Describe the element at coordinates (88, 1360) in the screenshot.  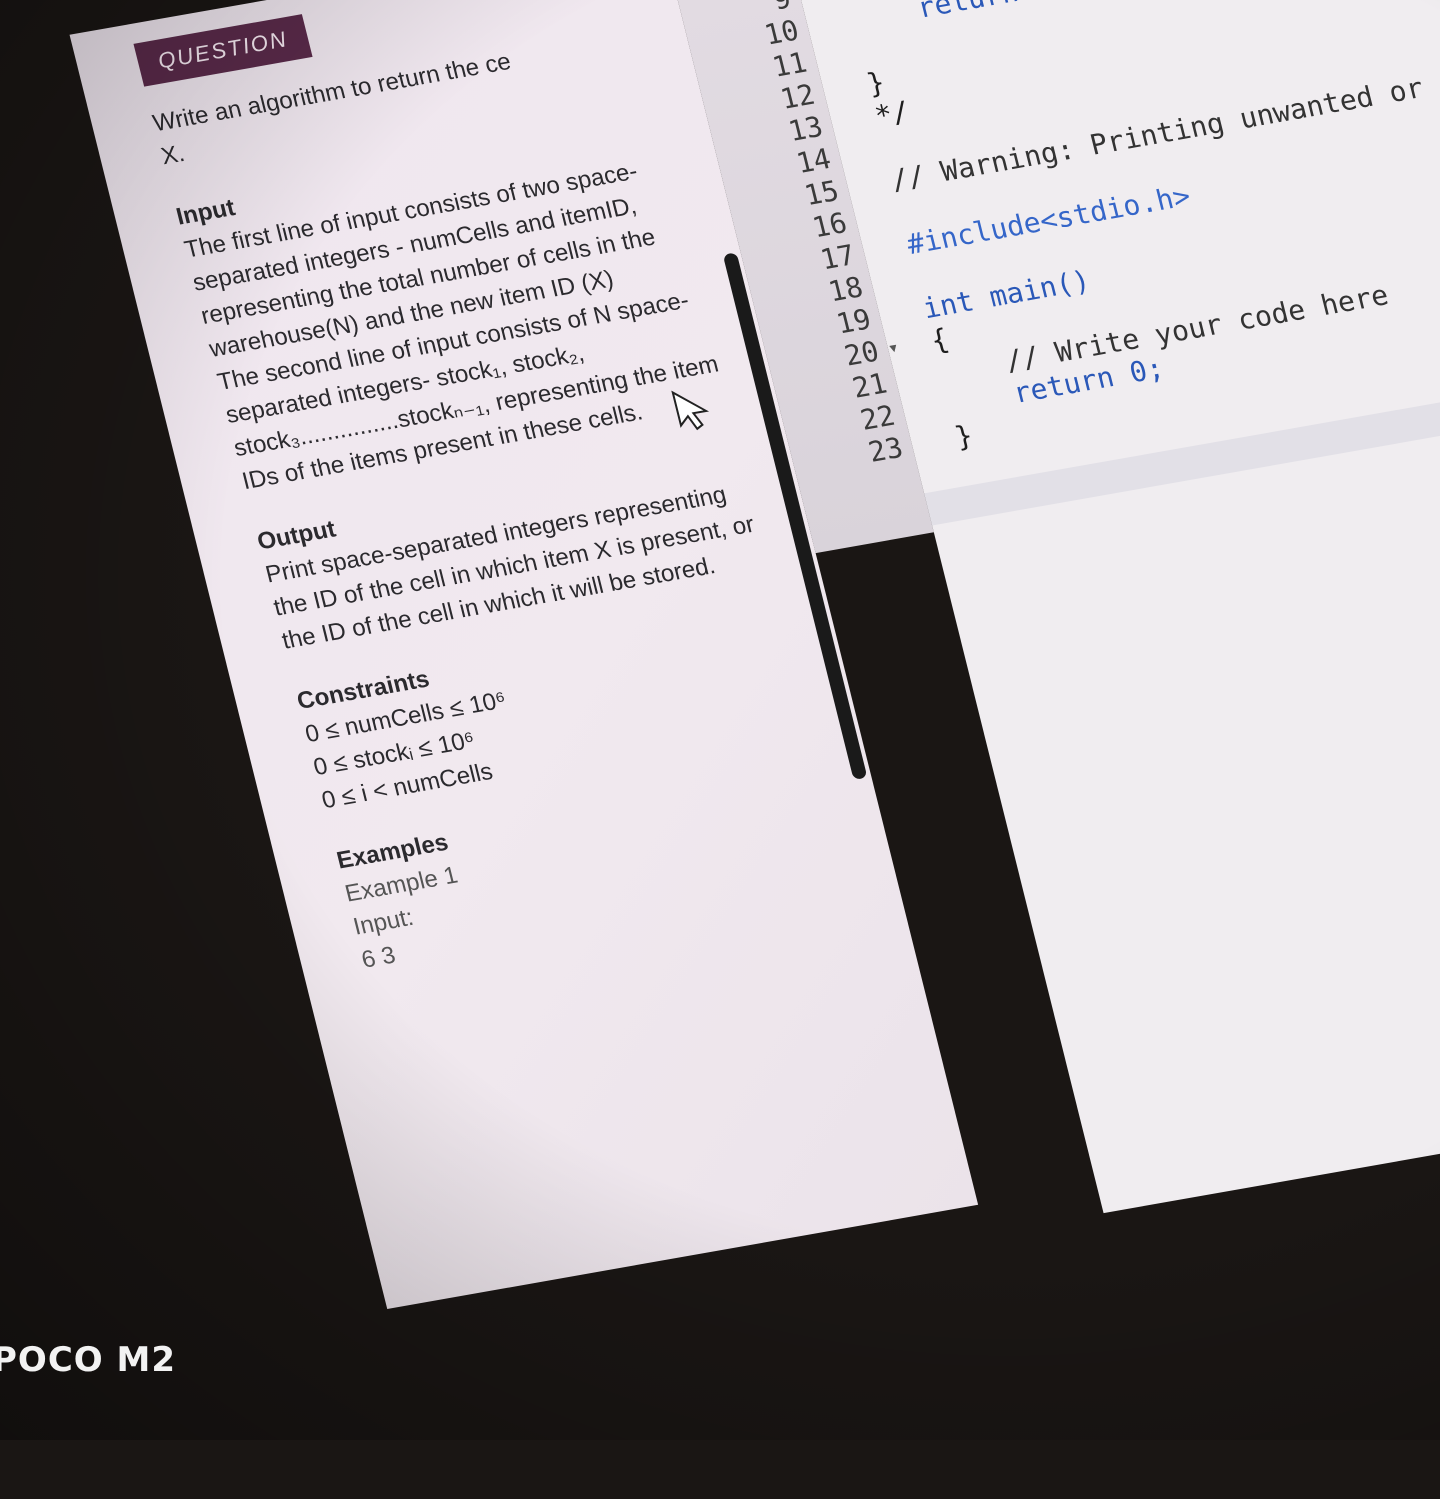
I see `camera-watermark: POCO M2` at that location.